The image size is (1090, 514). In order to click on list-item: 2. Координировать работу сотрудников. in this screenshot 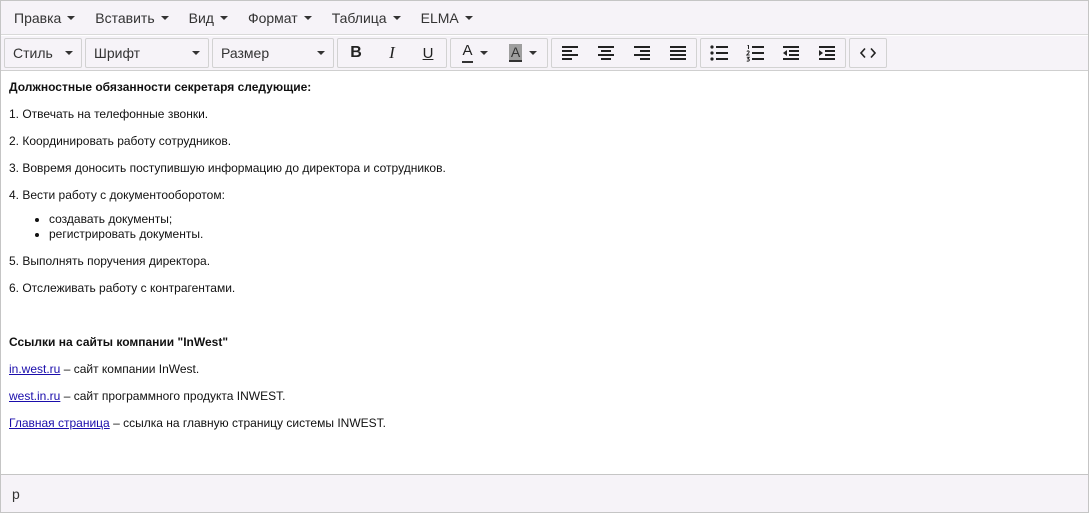, I will do `click(120, 141)`.